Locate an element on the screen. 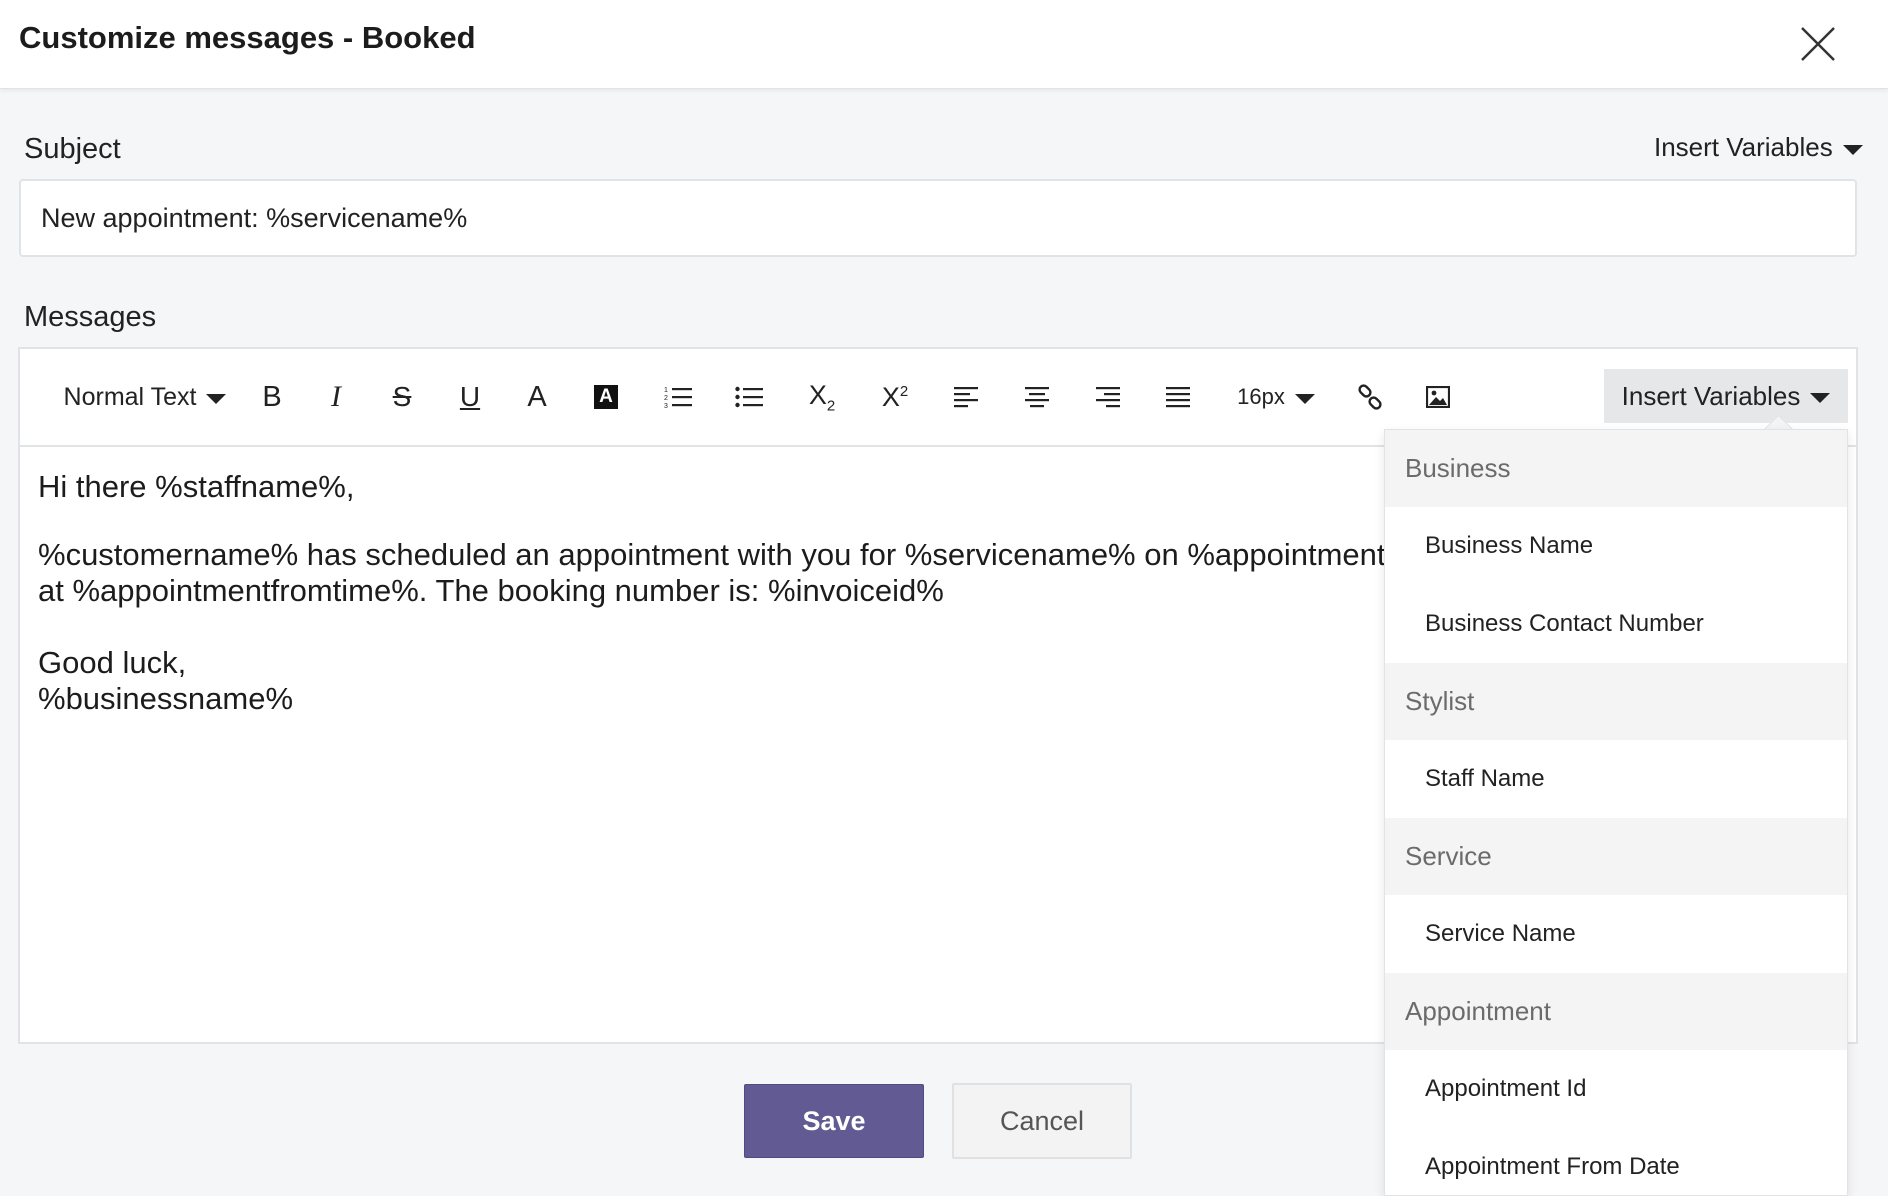  message-line: Good luck, is located at coordinates (112, 662).